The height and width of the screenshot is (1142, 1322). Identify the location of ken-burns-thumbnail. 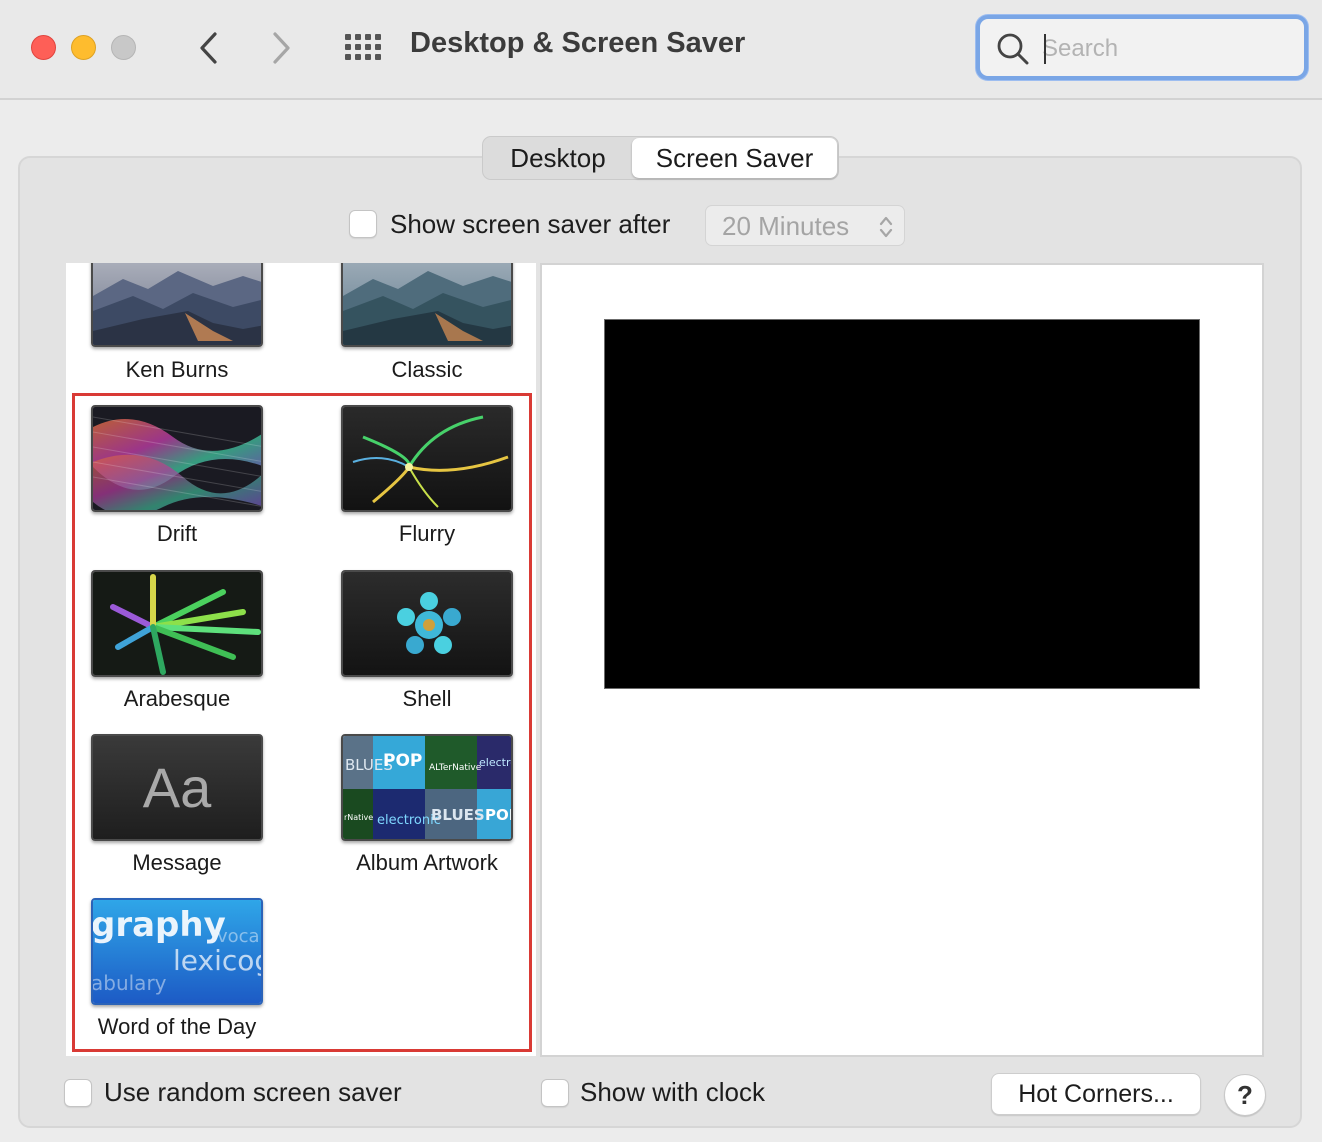
(177, 305).